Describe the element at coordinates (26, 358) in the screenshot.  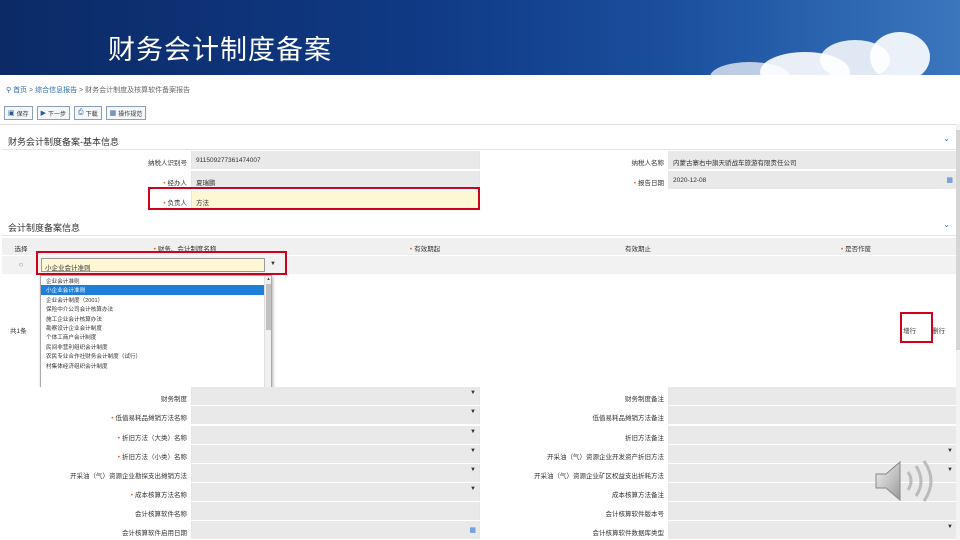
I see `info-title: 资料信息` at that location.